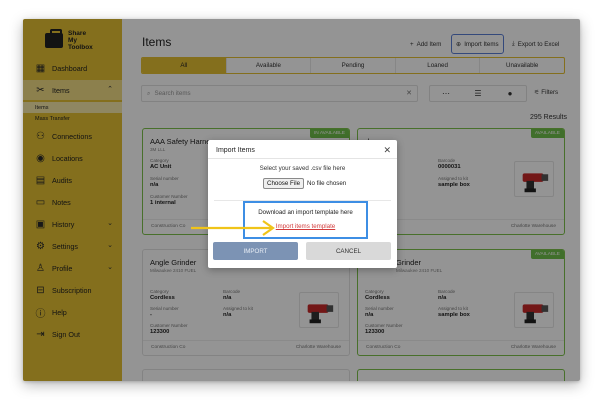  What do you see at coordinates (327, 183) in the screenshot?
I see `file-status: No file chosen` at bounding box center [327, 183].